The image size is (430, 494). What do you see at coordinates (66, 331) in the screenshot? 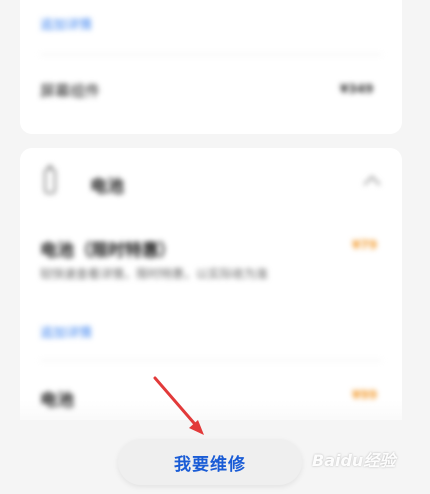
I see `details-link-battery: 追加详情` at bounding box center [66, 331].